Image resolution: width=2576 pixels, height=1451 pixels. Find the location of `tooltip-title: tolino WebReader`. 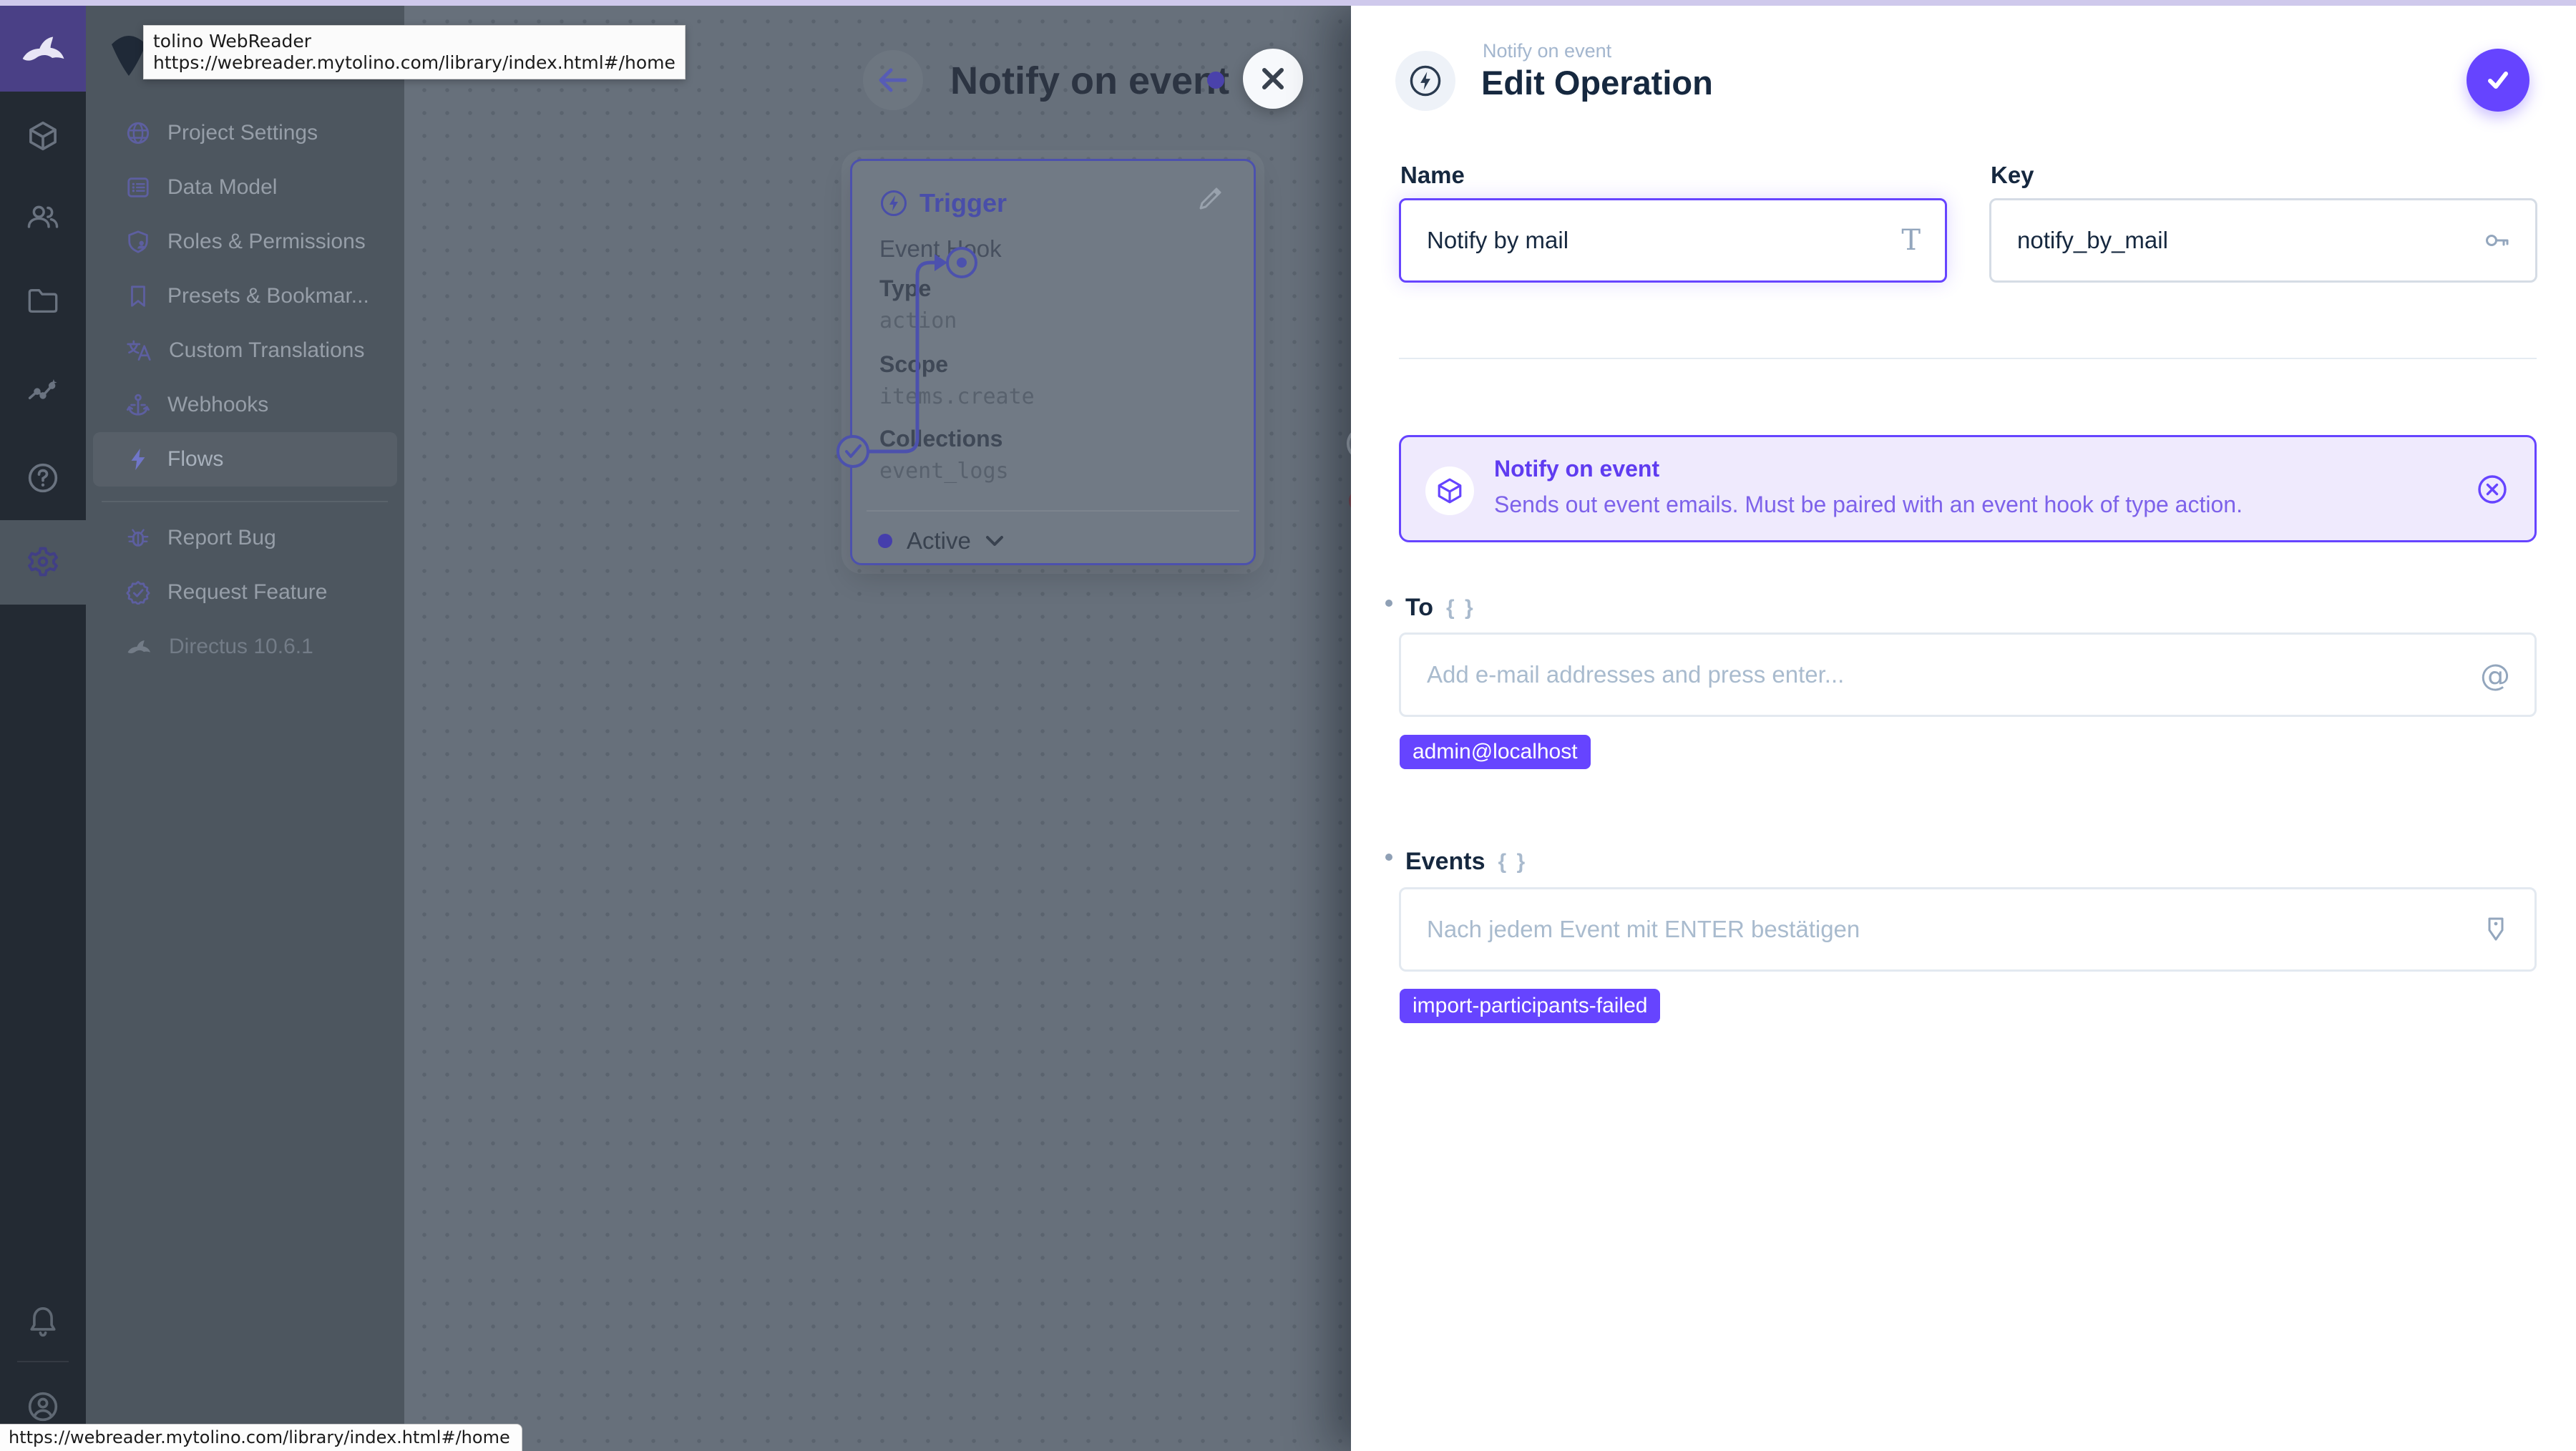

tooltip-title: tolino WebReader is located at coordinates (232, 42).